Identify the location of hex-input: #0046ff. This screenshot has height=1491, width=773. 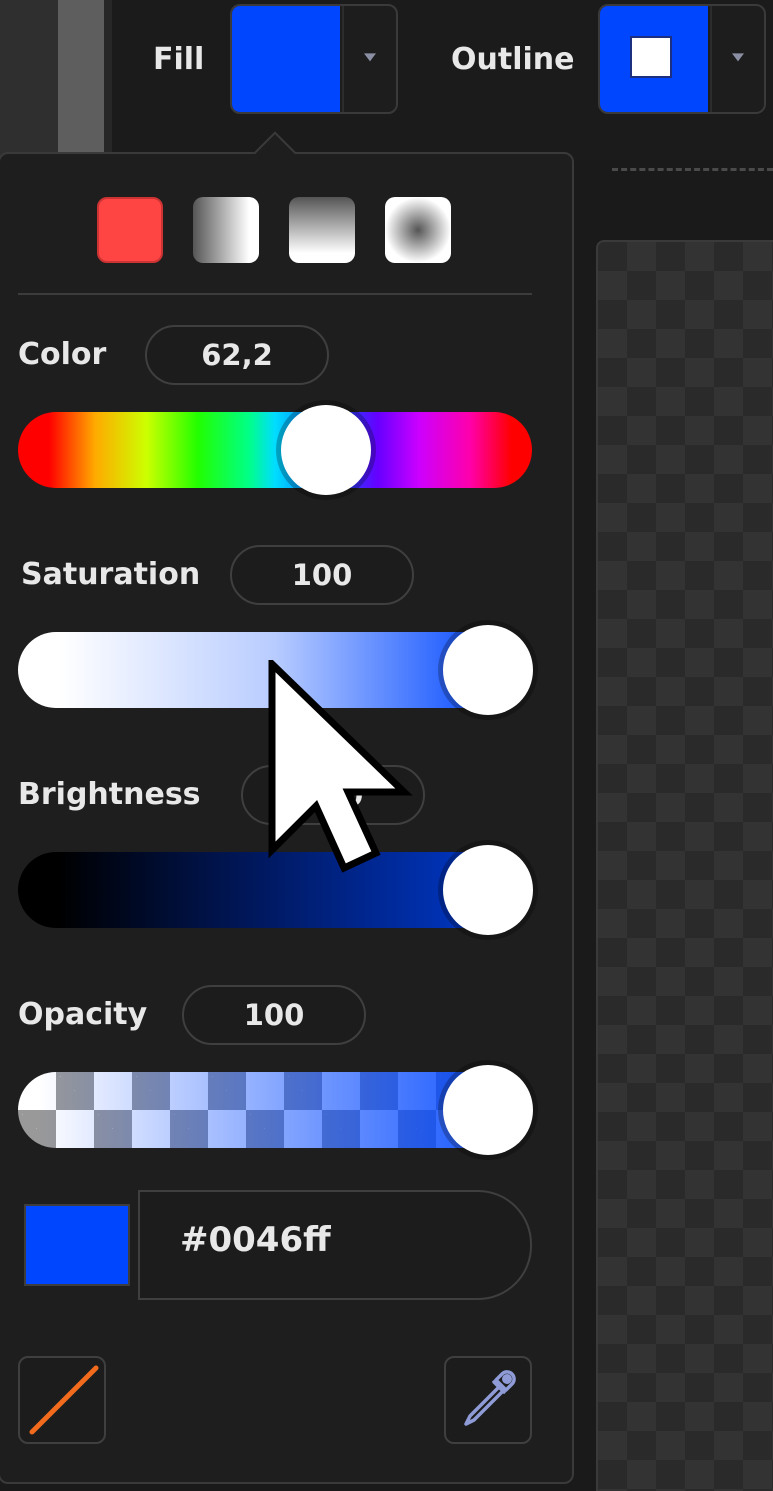
(335, 1245).